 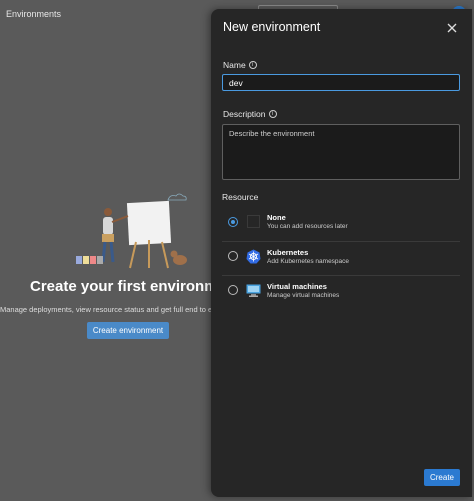 What do you see at coordinates (303, 295) in the screenshot?
I see `resource-subtitle: Manage virtual machines` at bounding box center [303, 295].